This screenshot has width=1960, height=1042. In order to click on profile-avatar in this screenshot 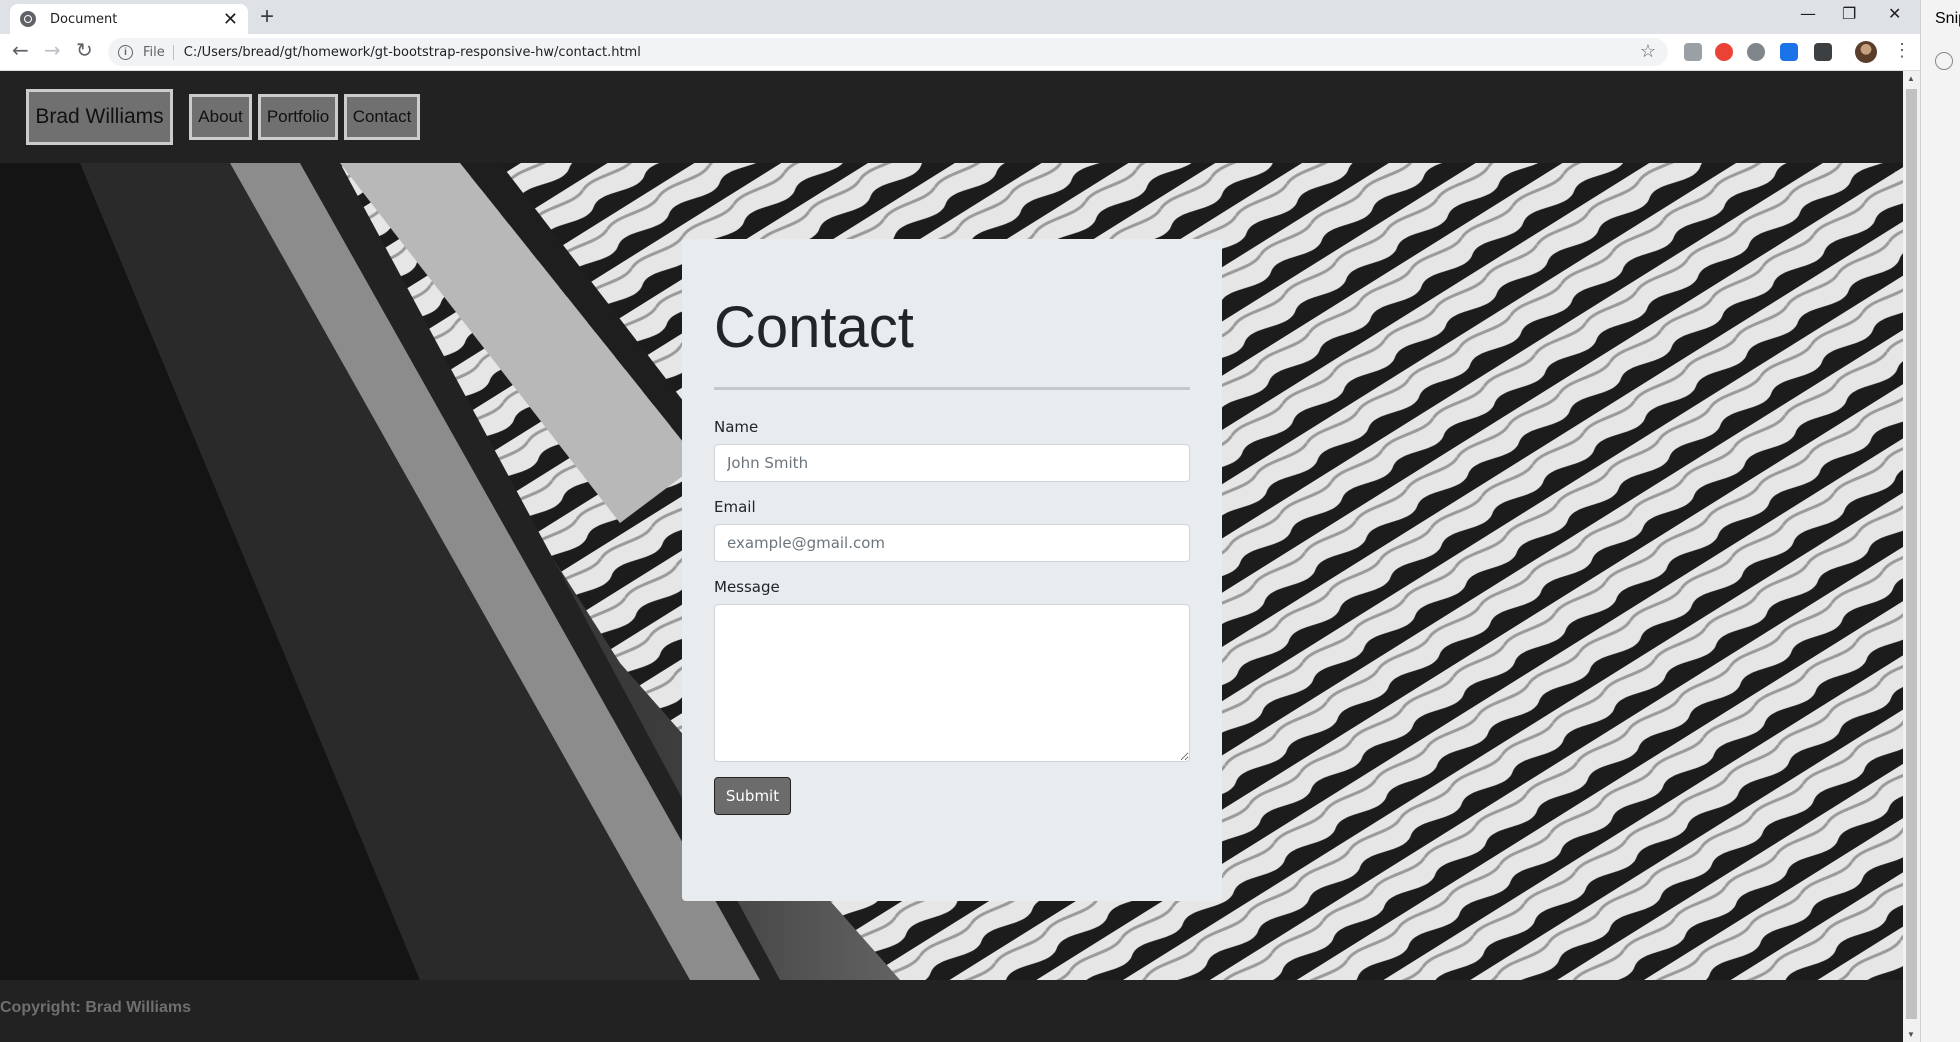, I will do `click(1866, 52)`.